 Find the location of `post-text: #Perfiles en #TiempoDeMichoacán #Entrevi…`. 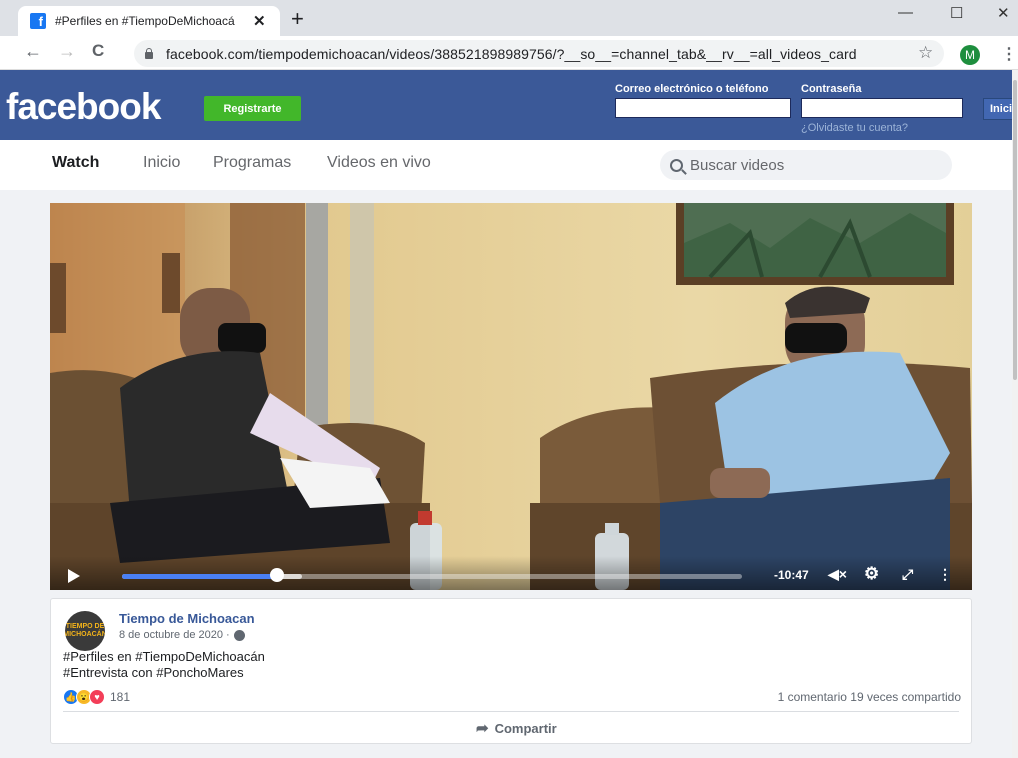

post-text: #Perfiles en #TiempoDeMichoacán #Entrevi… is located at coordinates (164, 665).